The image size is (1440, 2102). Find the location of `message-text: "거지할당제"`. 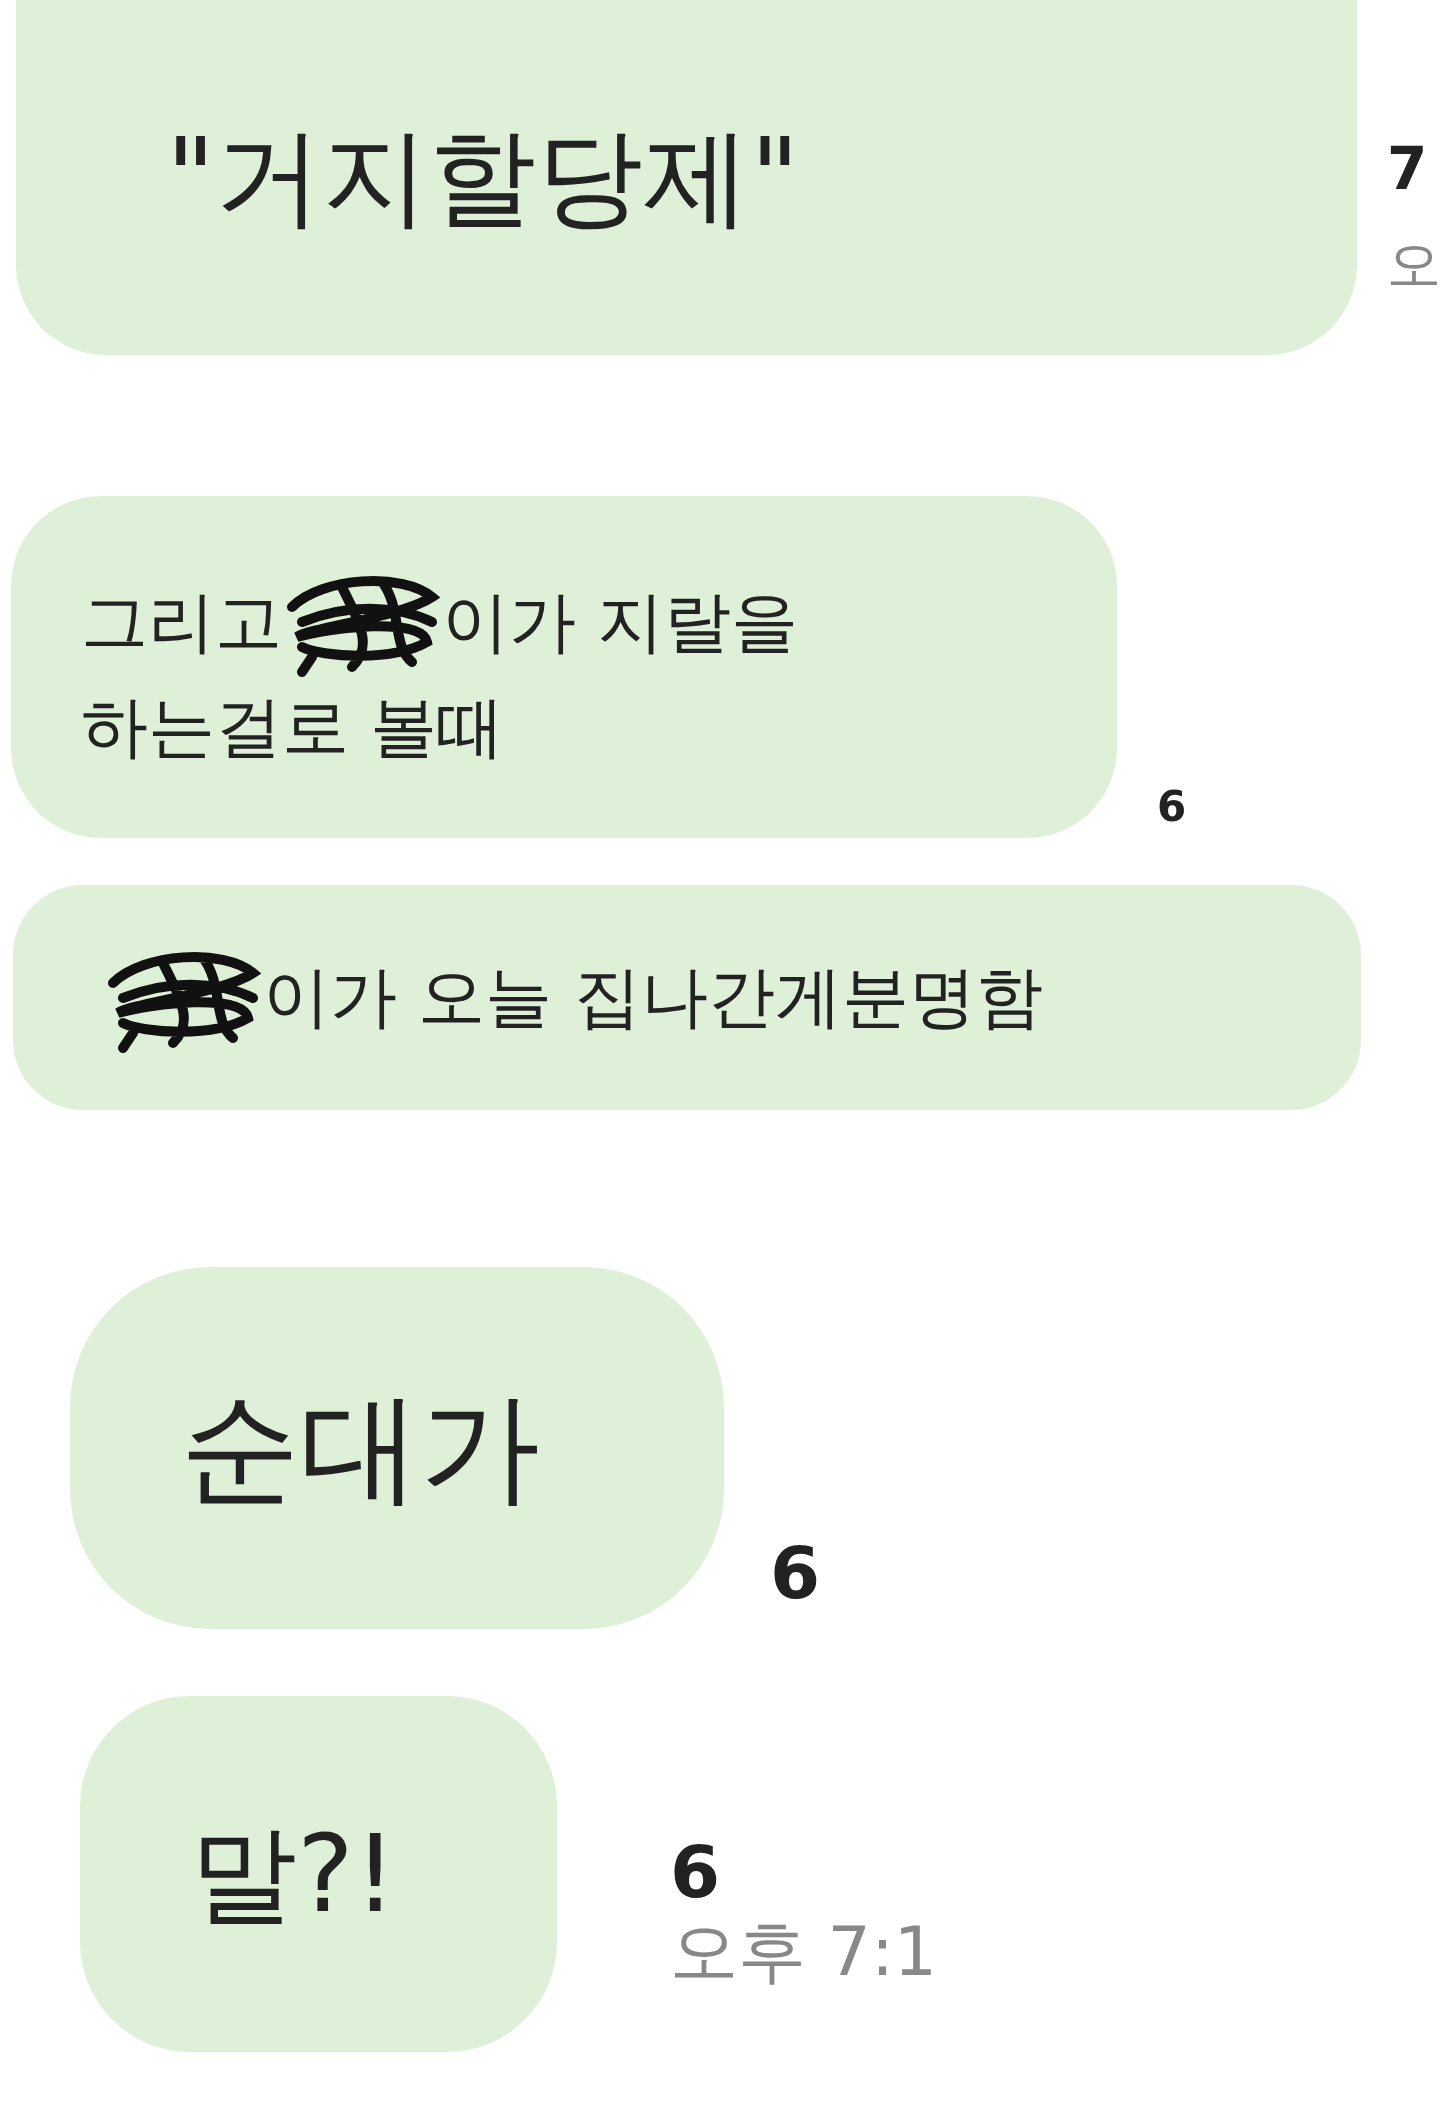

message-text: "거지할당제" is located at coordinates (483, 178).